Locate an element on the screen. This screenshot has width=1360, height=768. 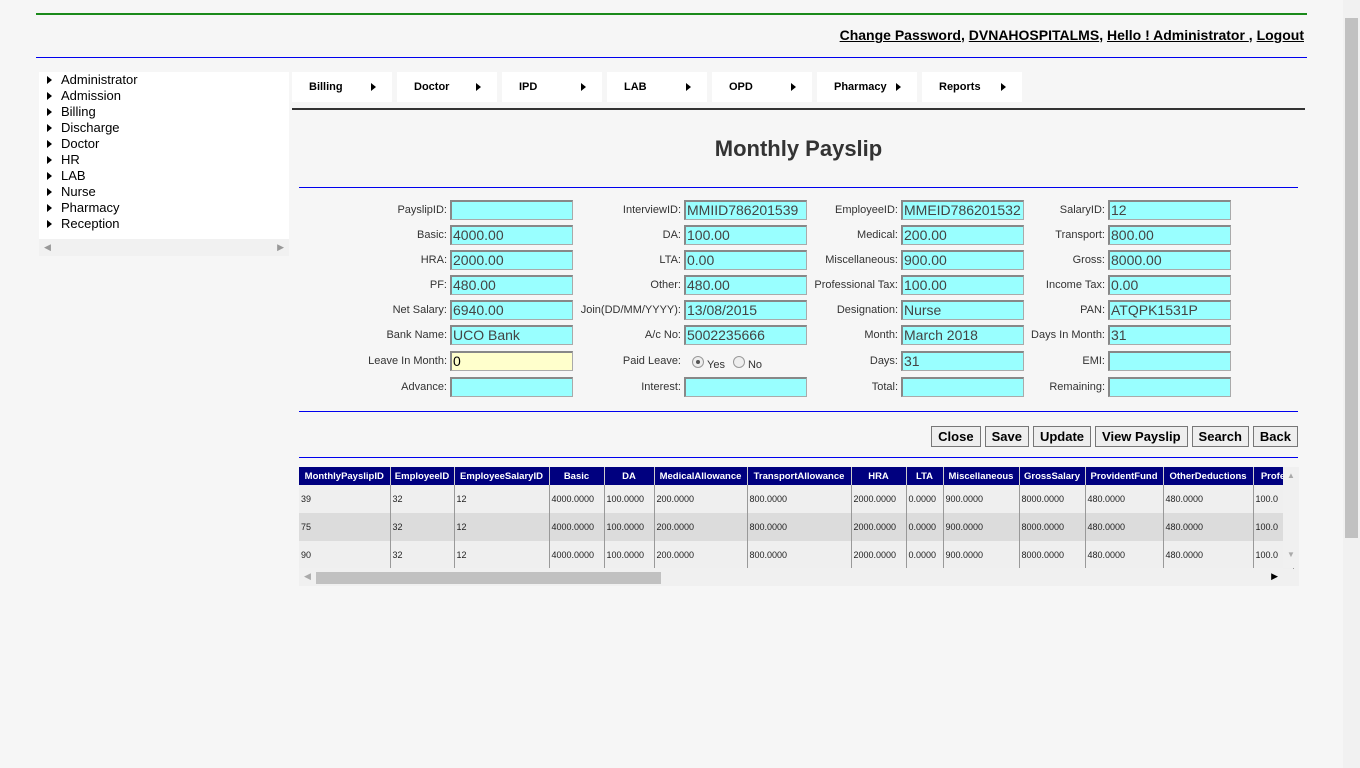
remaining-input is located at coordinates (1169, 387).